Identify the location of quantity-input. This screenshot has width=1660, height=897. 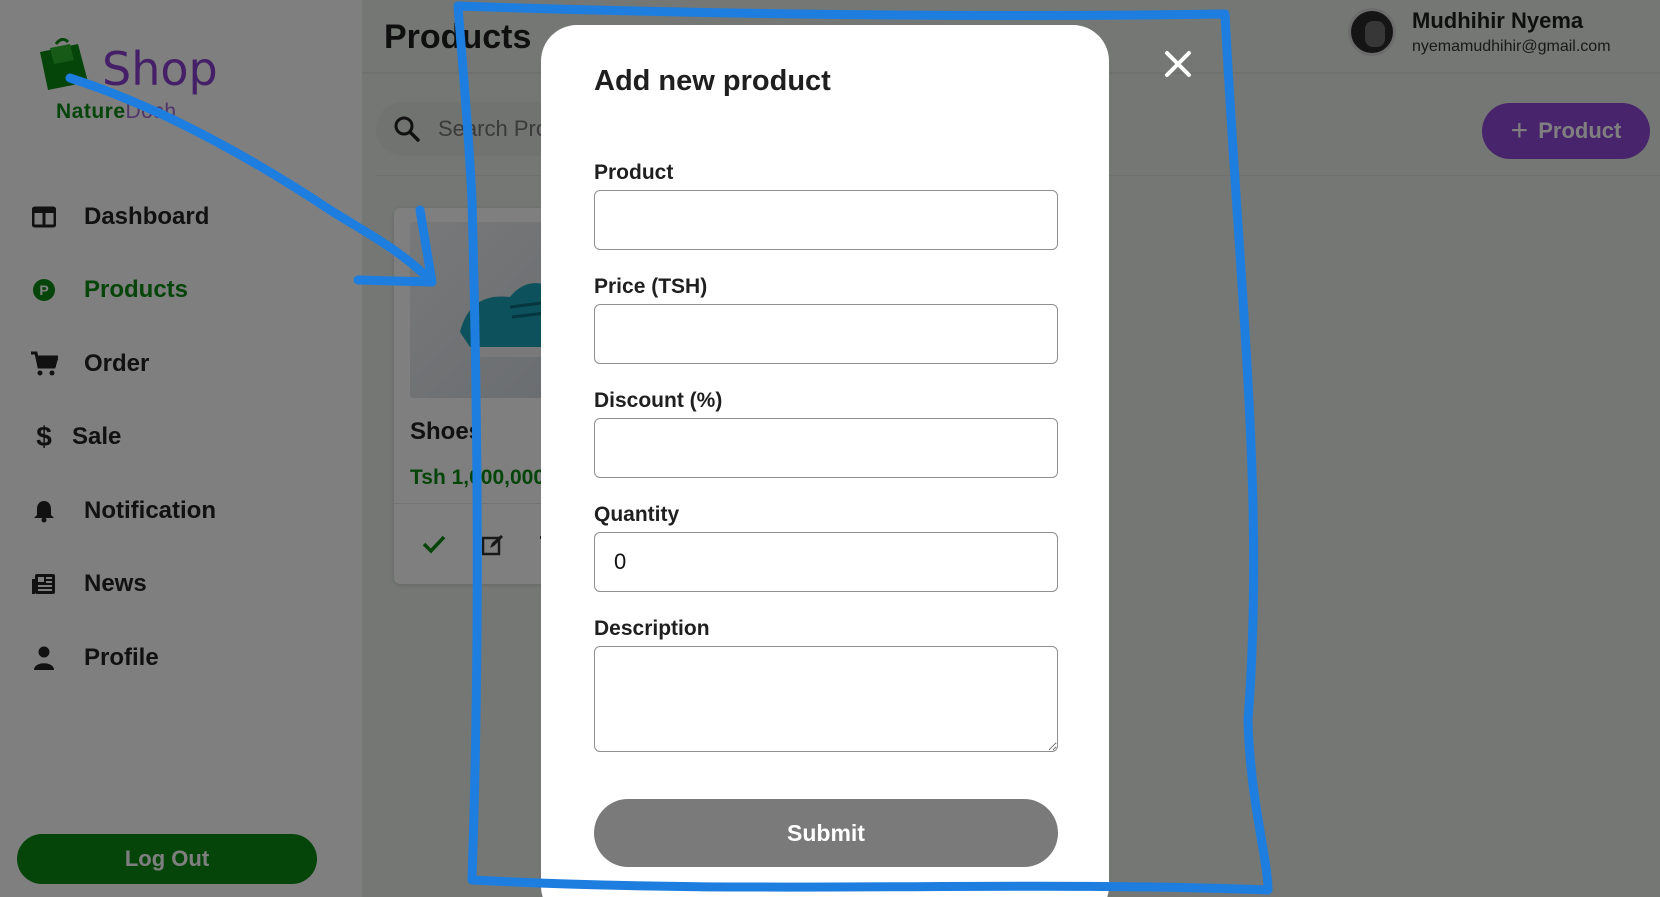
(826, 562).